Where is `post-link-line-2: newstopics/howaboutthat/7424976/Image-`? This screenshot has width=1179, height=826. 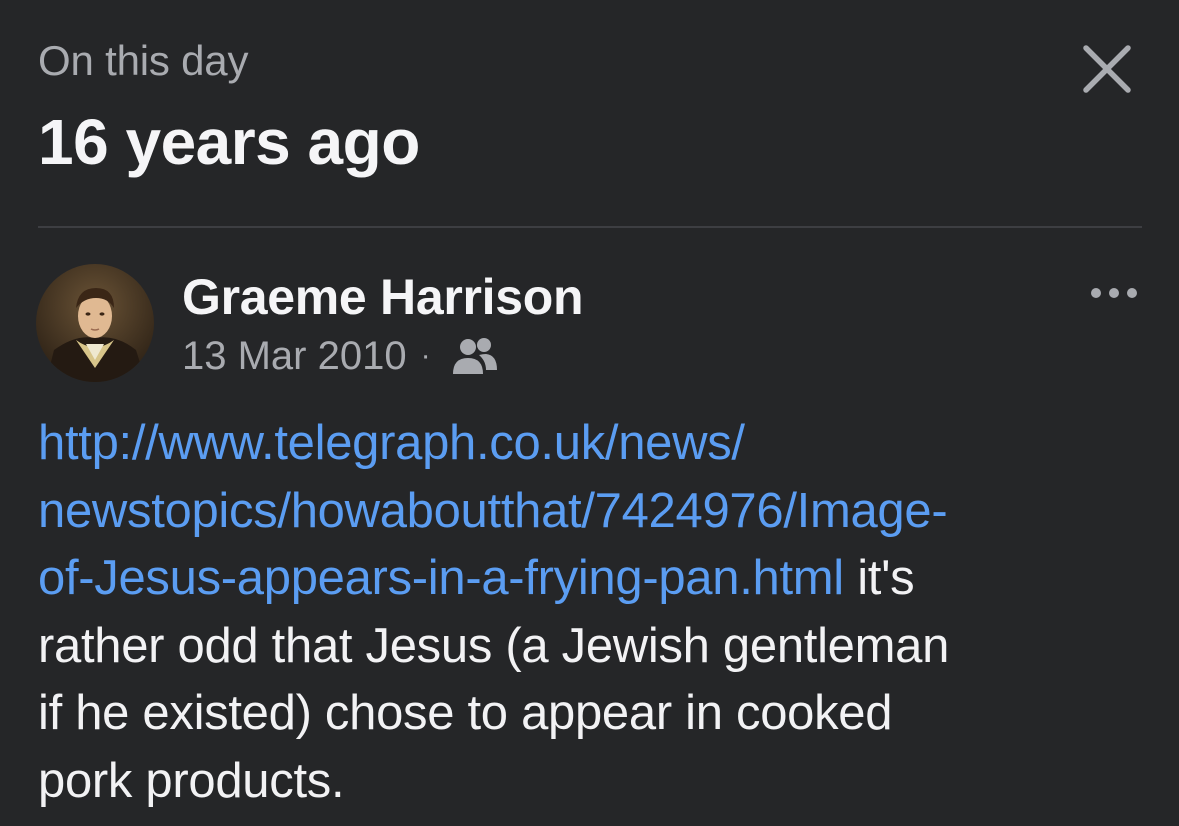
post-link-line-2: newstopics/howaboutthat/7424976/Image- is located at coordinates (493, 511).